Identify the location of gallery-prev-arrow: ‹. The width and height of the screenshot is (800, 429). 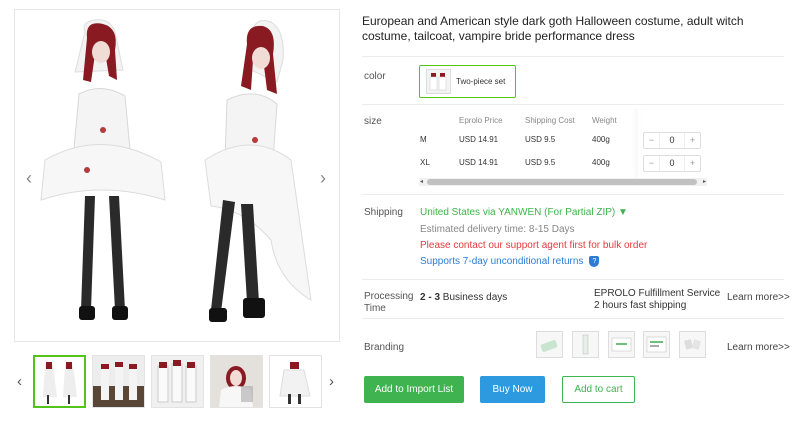
(29, 178).